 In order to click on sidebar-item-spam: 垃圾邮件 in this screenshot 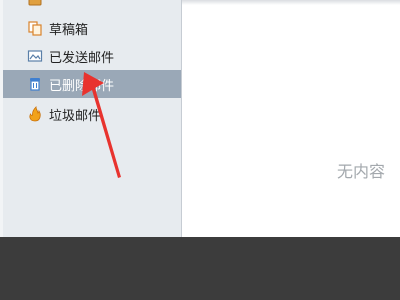, I will do `click(92, 114)`.